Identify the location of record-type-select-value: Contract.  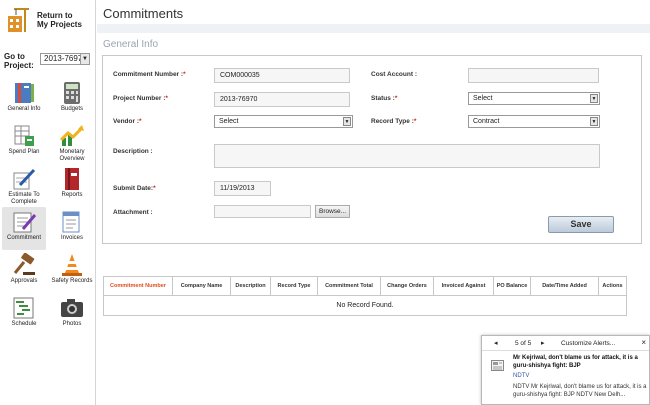
(486, 121).